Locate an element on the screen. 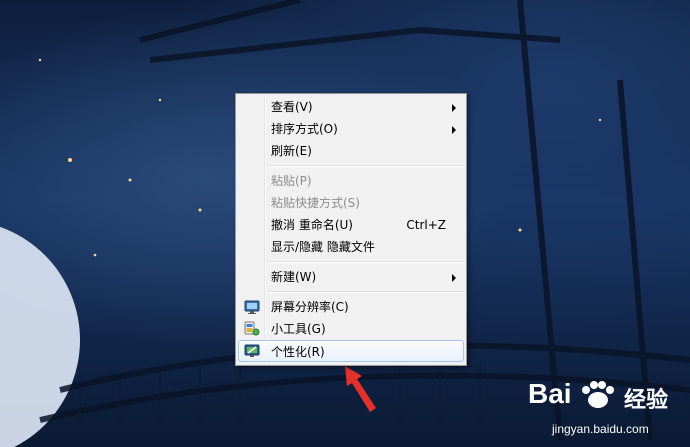  menu-item-undo-rename: 撤消 重命名(U) Ctrl+Z is located at coordinates (351, 225).